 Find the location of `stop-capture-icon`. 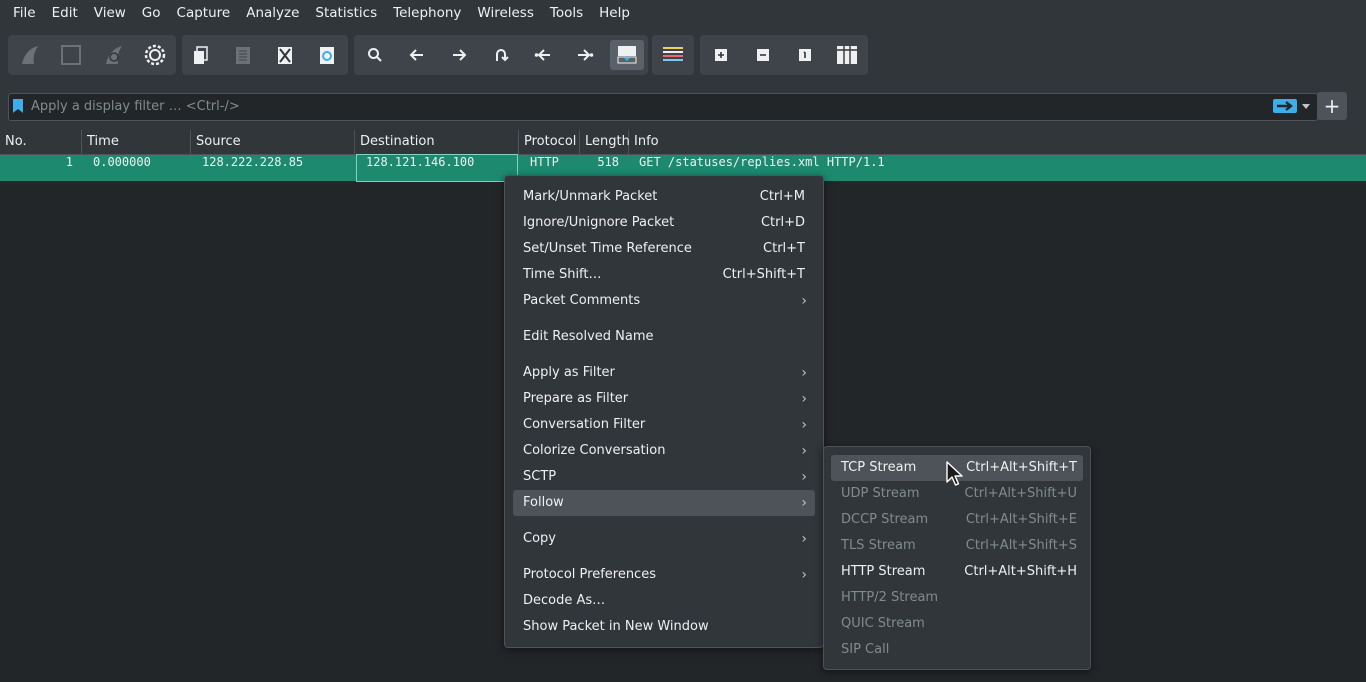

stop-capture-icon is located at coordinates (71, 55).